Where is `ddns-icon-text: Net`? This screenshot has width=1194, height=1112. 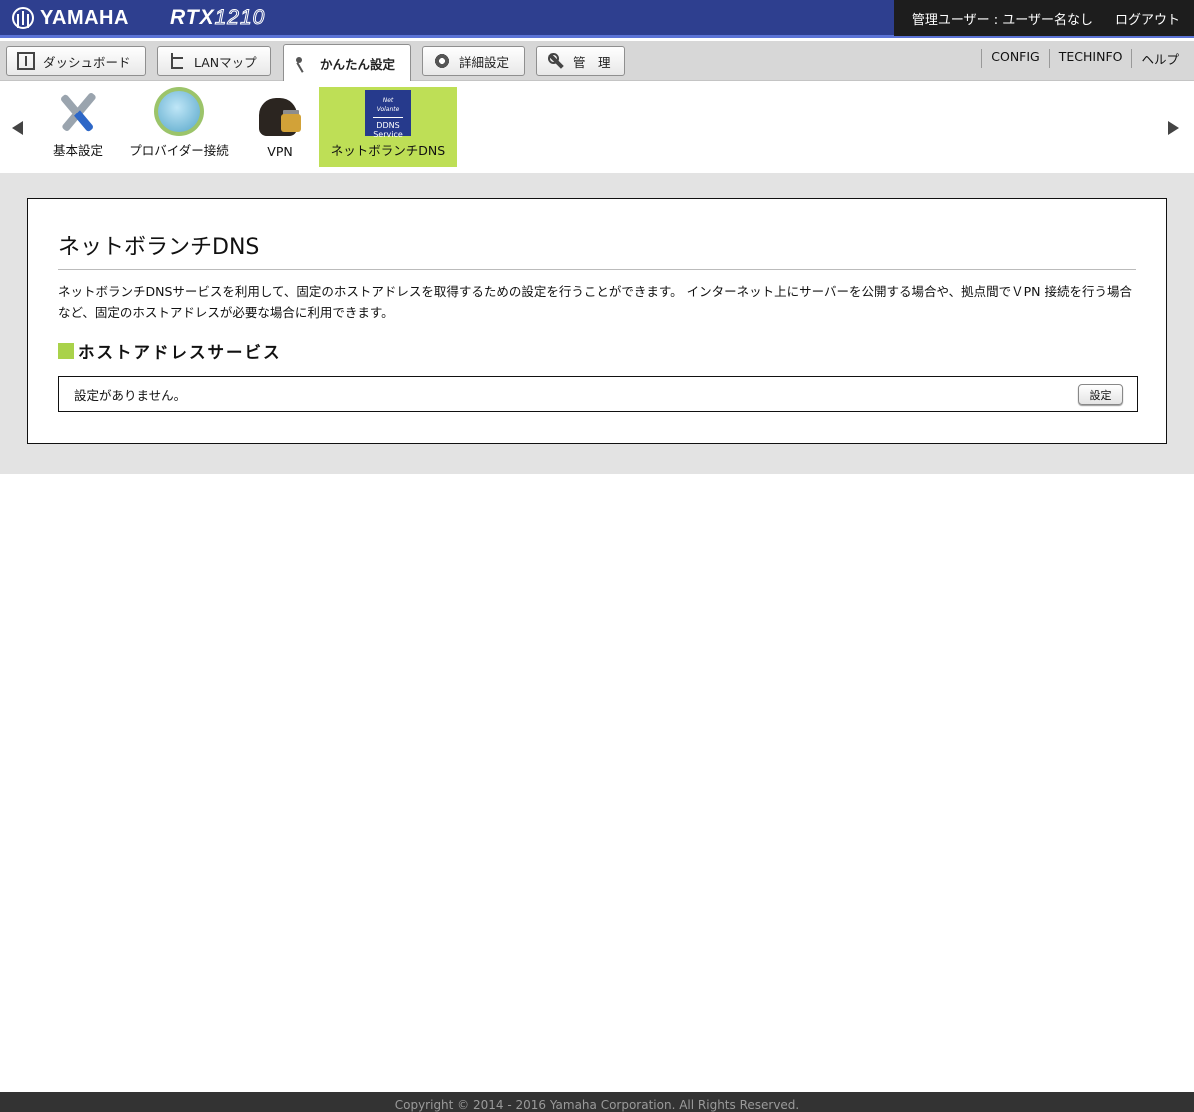 ddns-icon-text: Net is located at coordinates (388, 100).